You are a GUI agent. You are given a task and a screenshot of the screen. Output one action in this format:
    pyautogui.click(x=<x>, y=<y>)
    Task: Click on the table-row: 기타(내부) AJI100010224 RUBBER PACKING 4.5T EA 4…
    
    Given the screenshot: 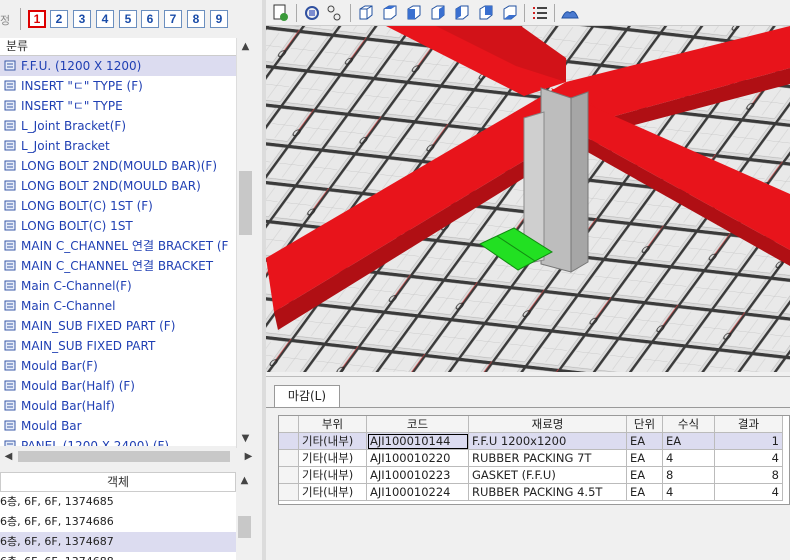 What is the action you would take?
    pyautogui.click(x=534, y=492)
    